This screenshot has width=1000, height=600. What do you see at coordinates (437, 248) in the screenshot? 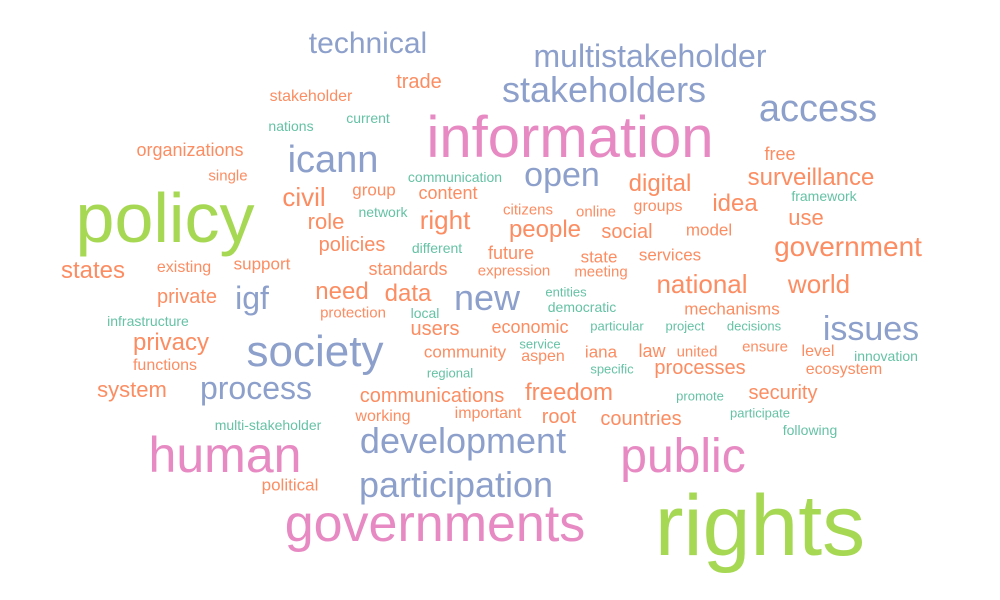
I see `word-different: different` at bounding box center [437, 248].